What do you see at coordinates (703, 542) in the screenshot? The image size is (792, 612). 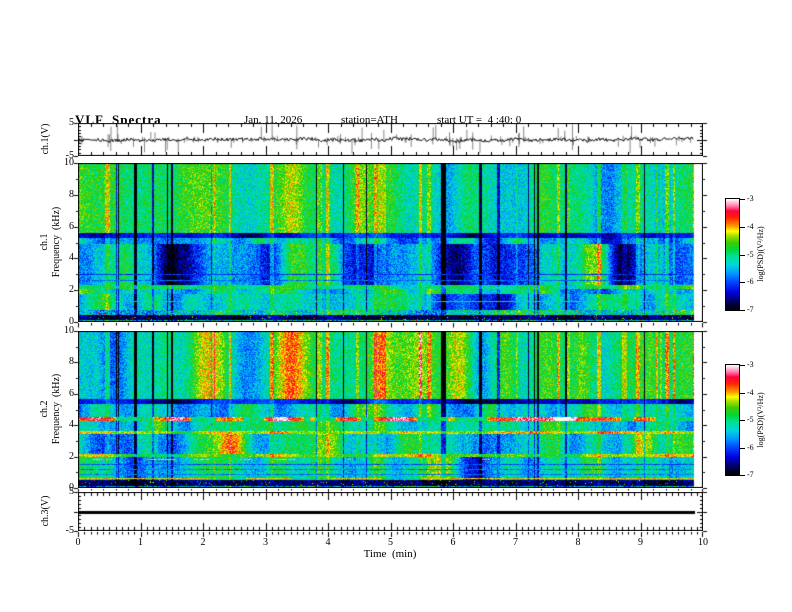 I see `x-tick-label: 10` at bounding box center [703, 542].